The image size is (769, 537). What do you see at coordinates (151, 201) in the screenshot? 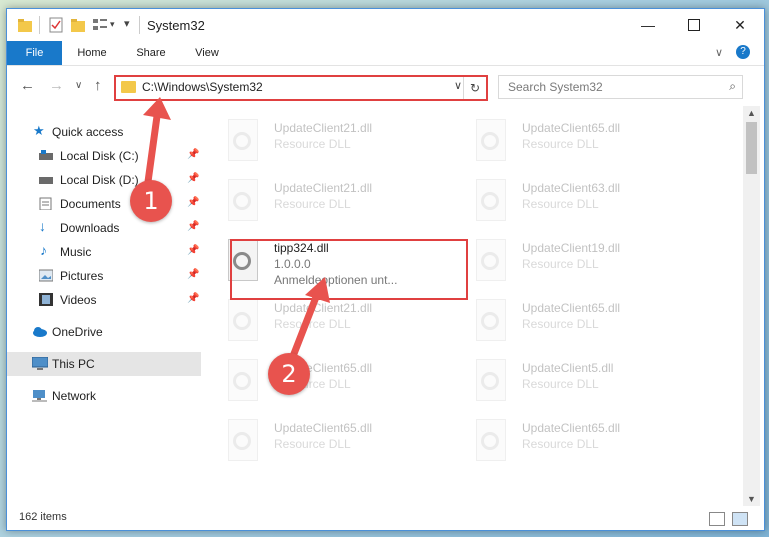
I see `step-1-callout: 1` at bounding box center [151, 201].